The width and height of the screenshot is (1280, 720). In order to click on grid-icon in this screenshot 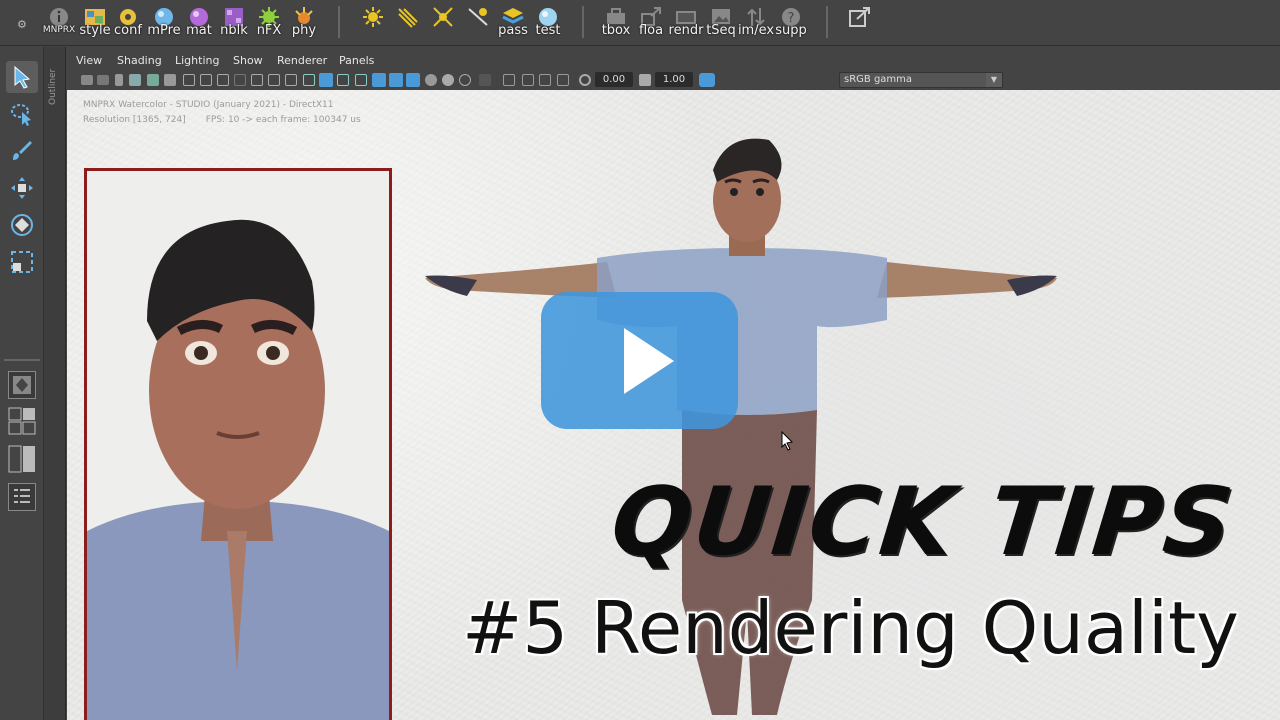, I will do `click(189, 80)`.